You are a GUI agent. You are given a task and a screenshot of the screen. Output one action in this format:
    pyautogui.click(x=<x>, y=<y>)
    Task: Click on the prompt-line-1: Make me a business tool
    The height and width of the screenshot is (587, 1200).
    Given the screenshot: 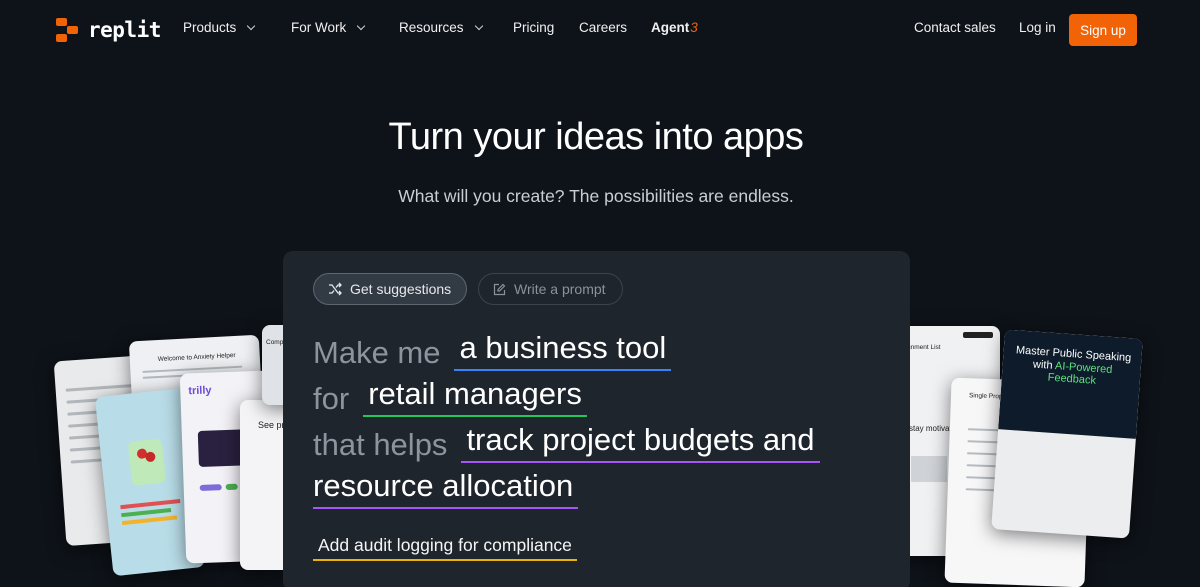 What is the action you would take?
    pyautogui.click(x=492, y=351)
    